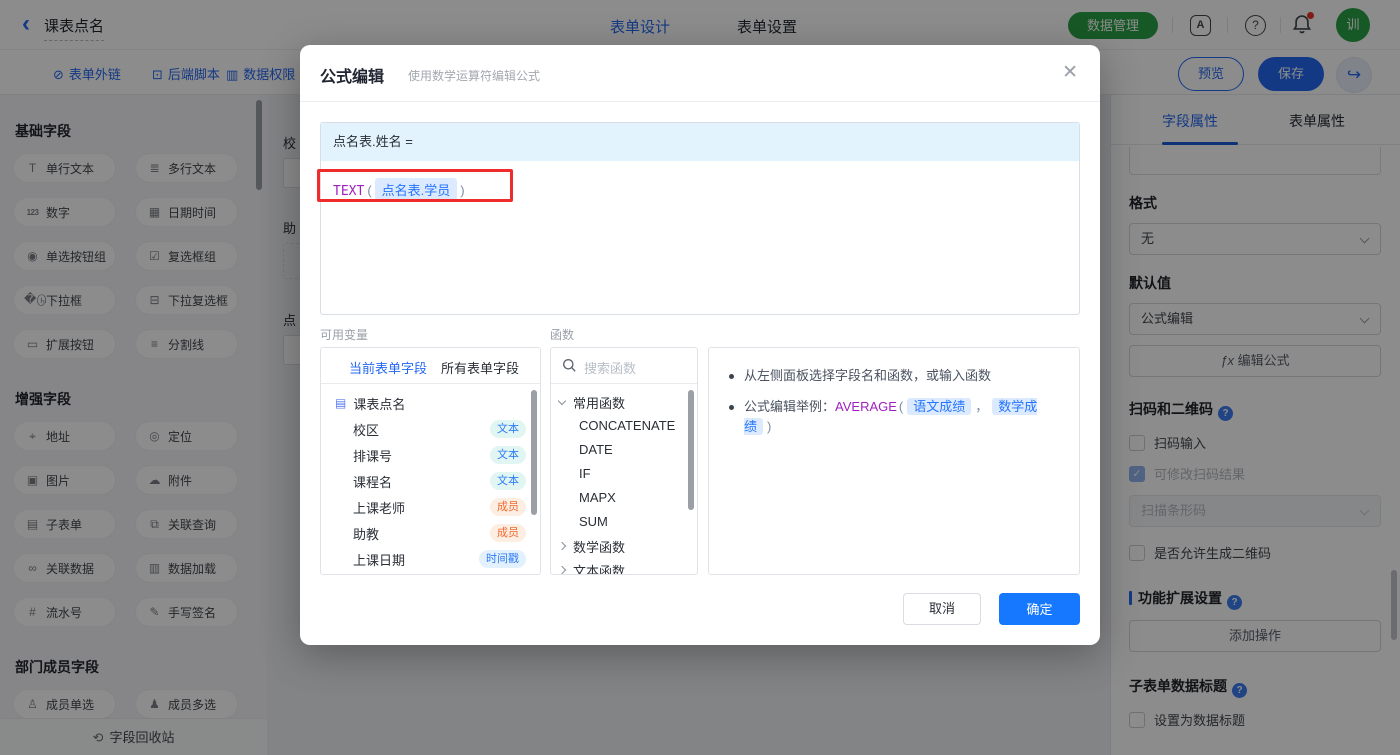  What do you see at coordinates (388, 367) in the screenshot?
I see `tab-current-form-fields: 当前表单字段` at bounding box center [388, 367].